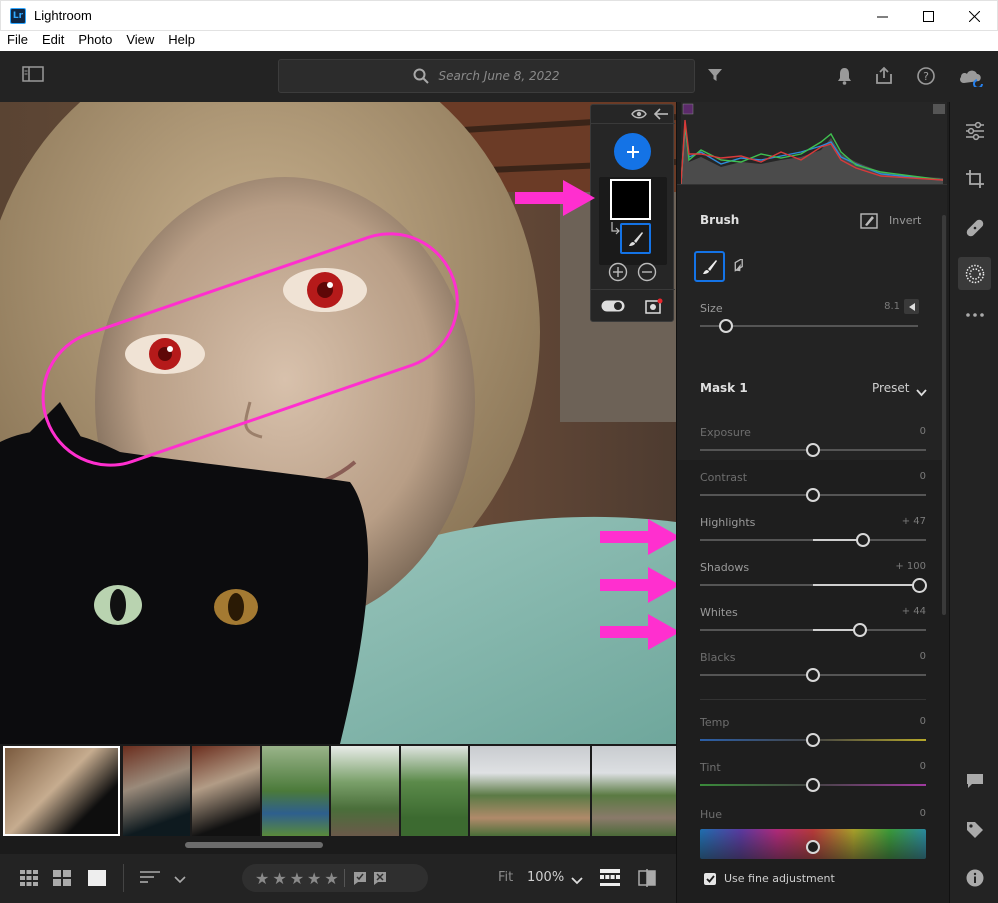  Describe the element at coordinates (709, 266) in the screenshot. I see `brush-tool-button` at that location.